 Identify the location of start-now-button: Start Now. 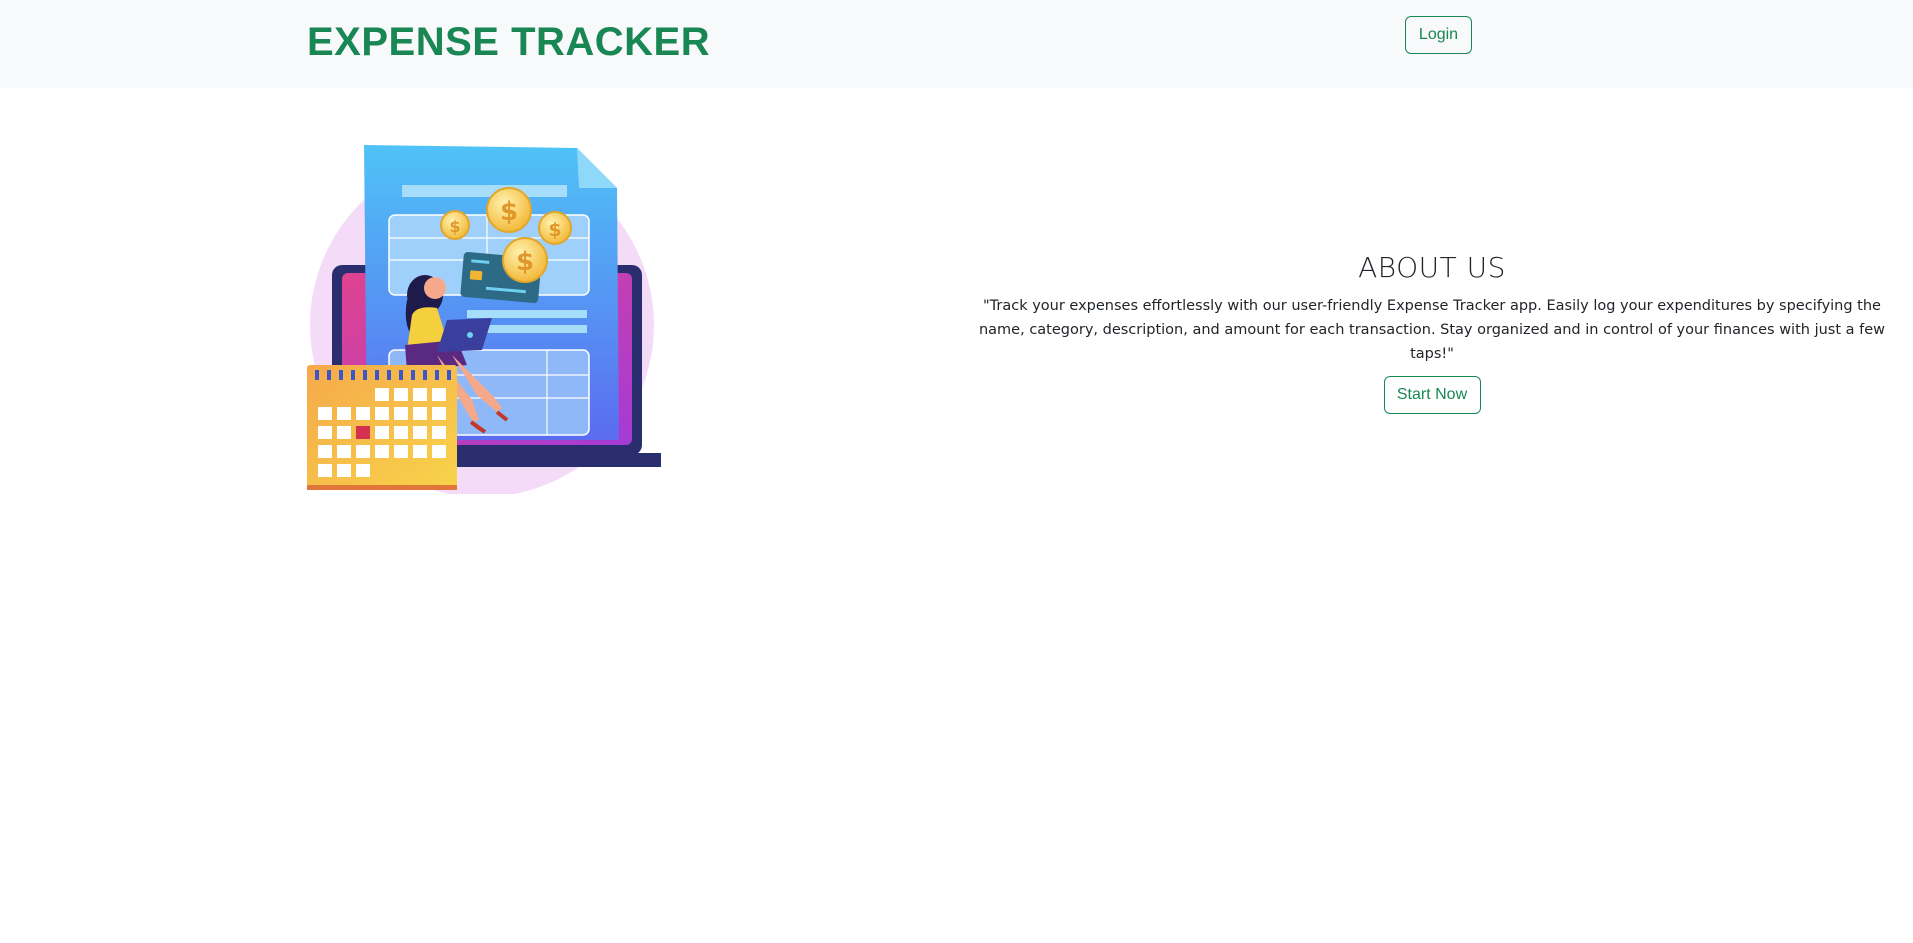
(1432, 395).